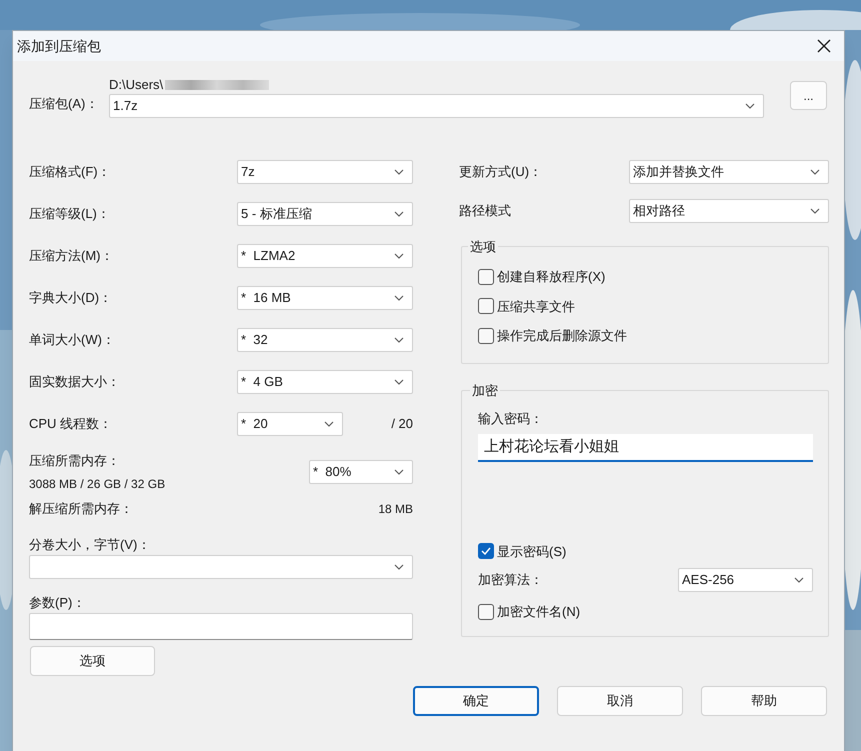 Image resolution: width=861 pixels, height=751 pixels. What do you see at coordinates (620, 701) in the screenshot?
I see `dialog-button: 取消` at bounding box center [620, 701].